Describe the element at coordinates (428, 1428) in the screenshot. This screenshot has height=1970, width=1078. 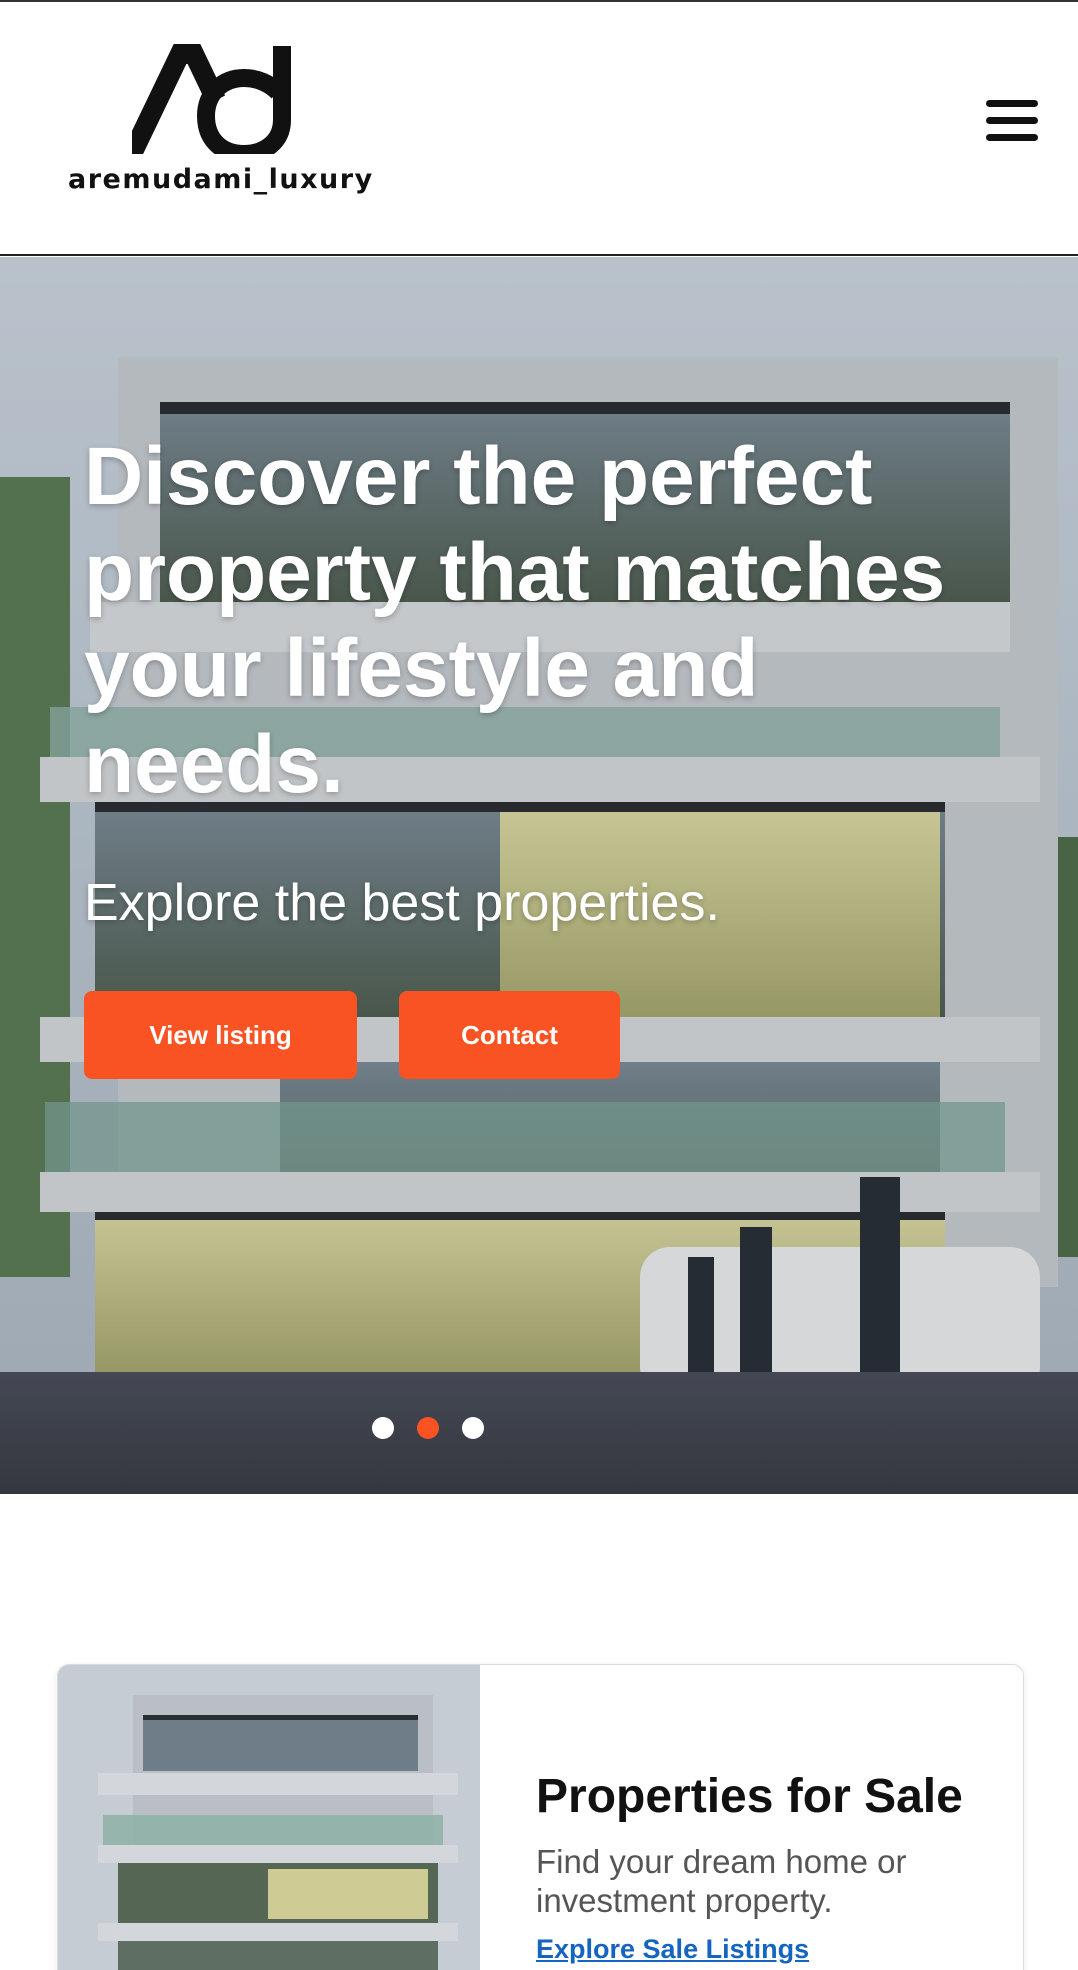
I see `carousel-dot-2-active` at that location.